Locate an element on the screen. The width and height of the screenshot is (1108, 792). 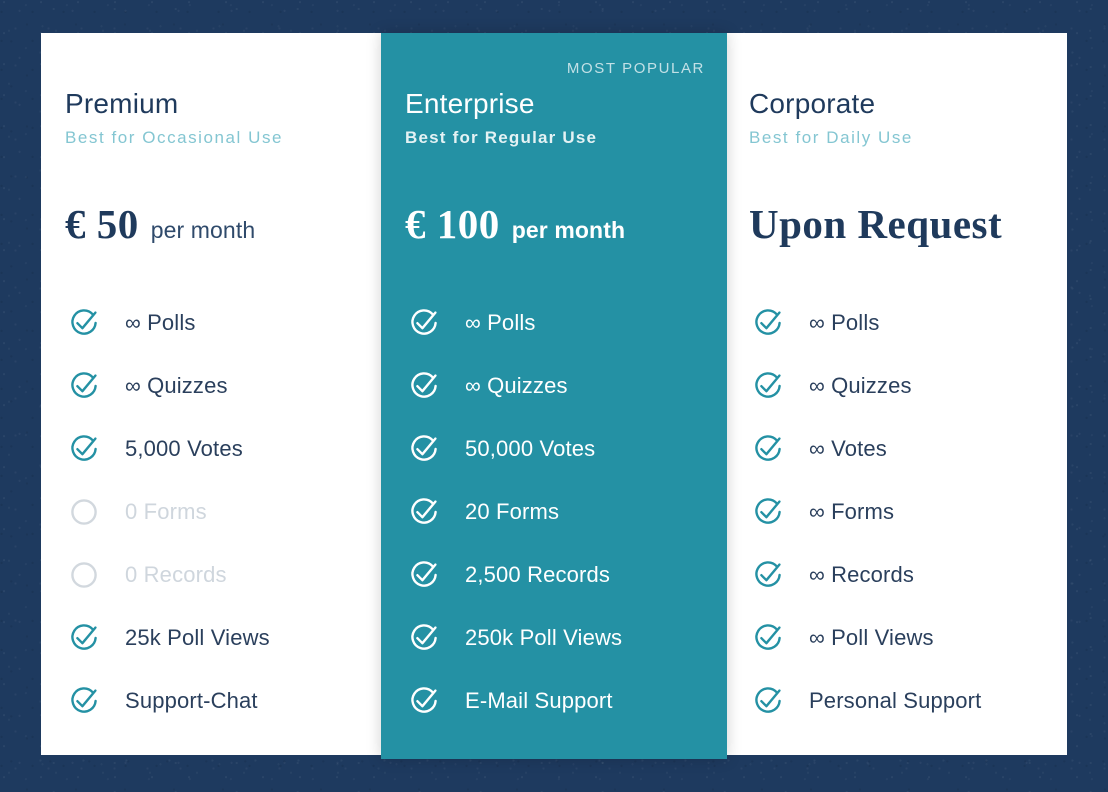
feature-label: ∞ Records is located at coordinates (861, 574).